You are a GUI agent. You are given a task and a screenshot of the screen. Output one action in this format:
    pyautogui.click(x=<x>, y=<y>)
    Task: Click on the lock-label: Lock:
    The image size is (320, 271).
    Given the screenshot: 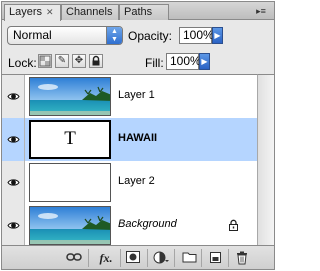 What is the action you would take?
    pyautogui.click(x=22, y=63)
    